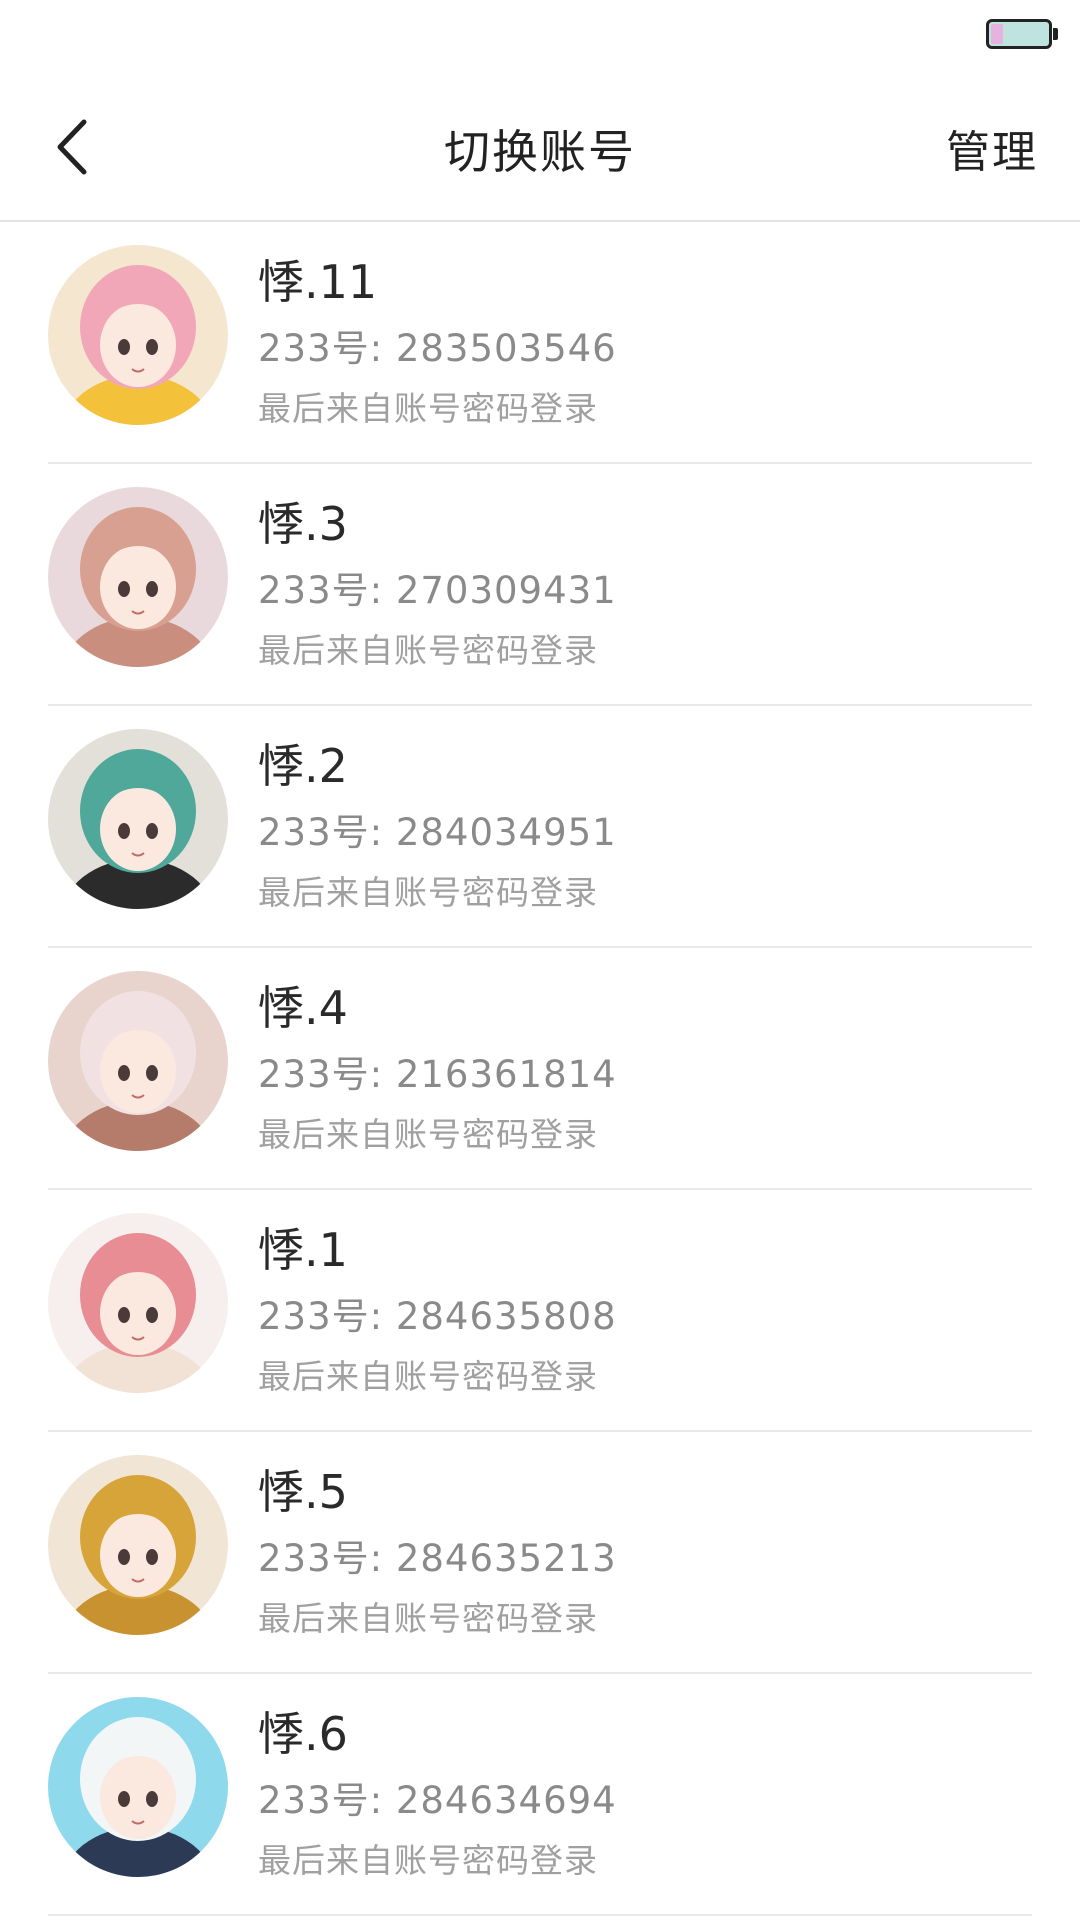 This screenshot has height=1920, width=1080. I want to click on account-item: 悸.2 233号: 284034951 最后来自账号密码登录, so click(540, 827).